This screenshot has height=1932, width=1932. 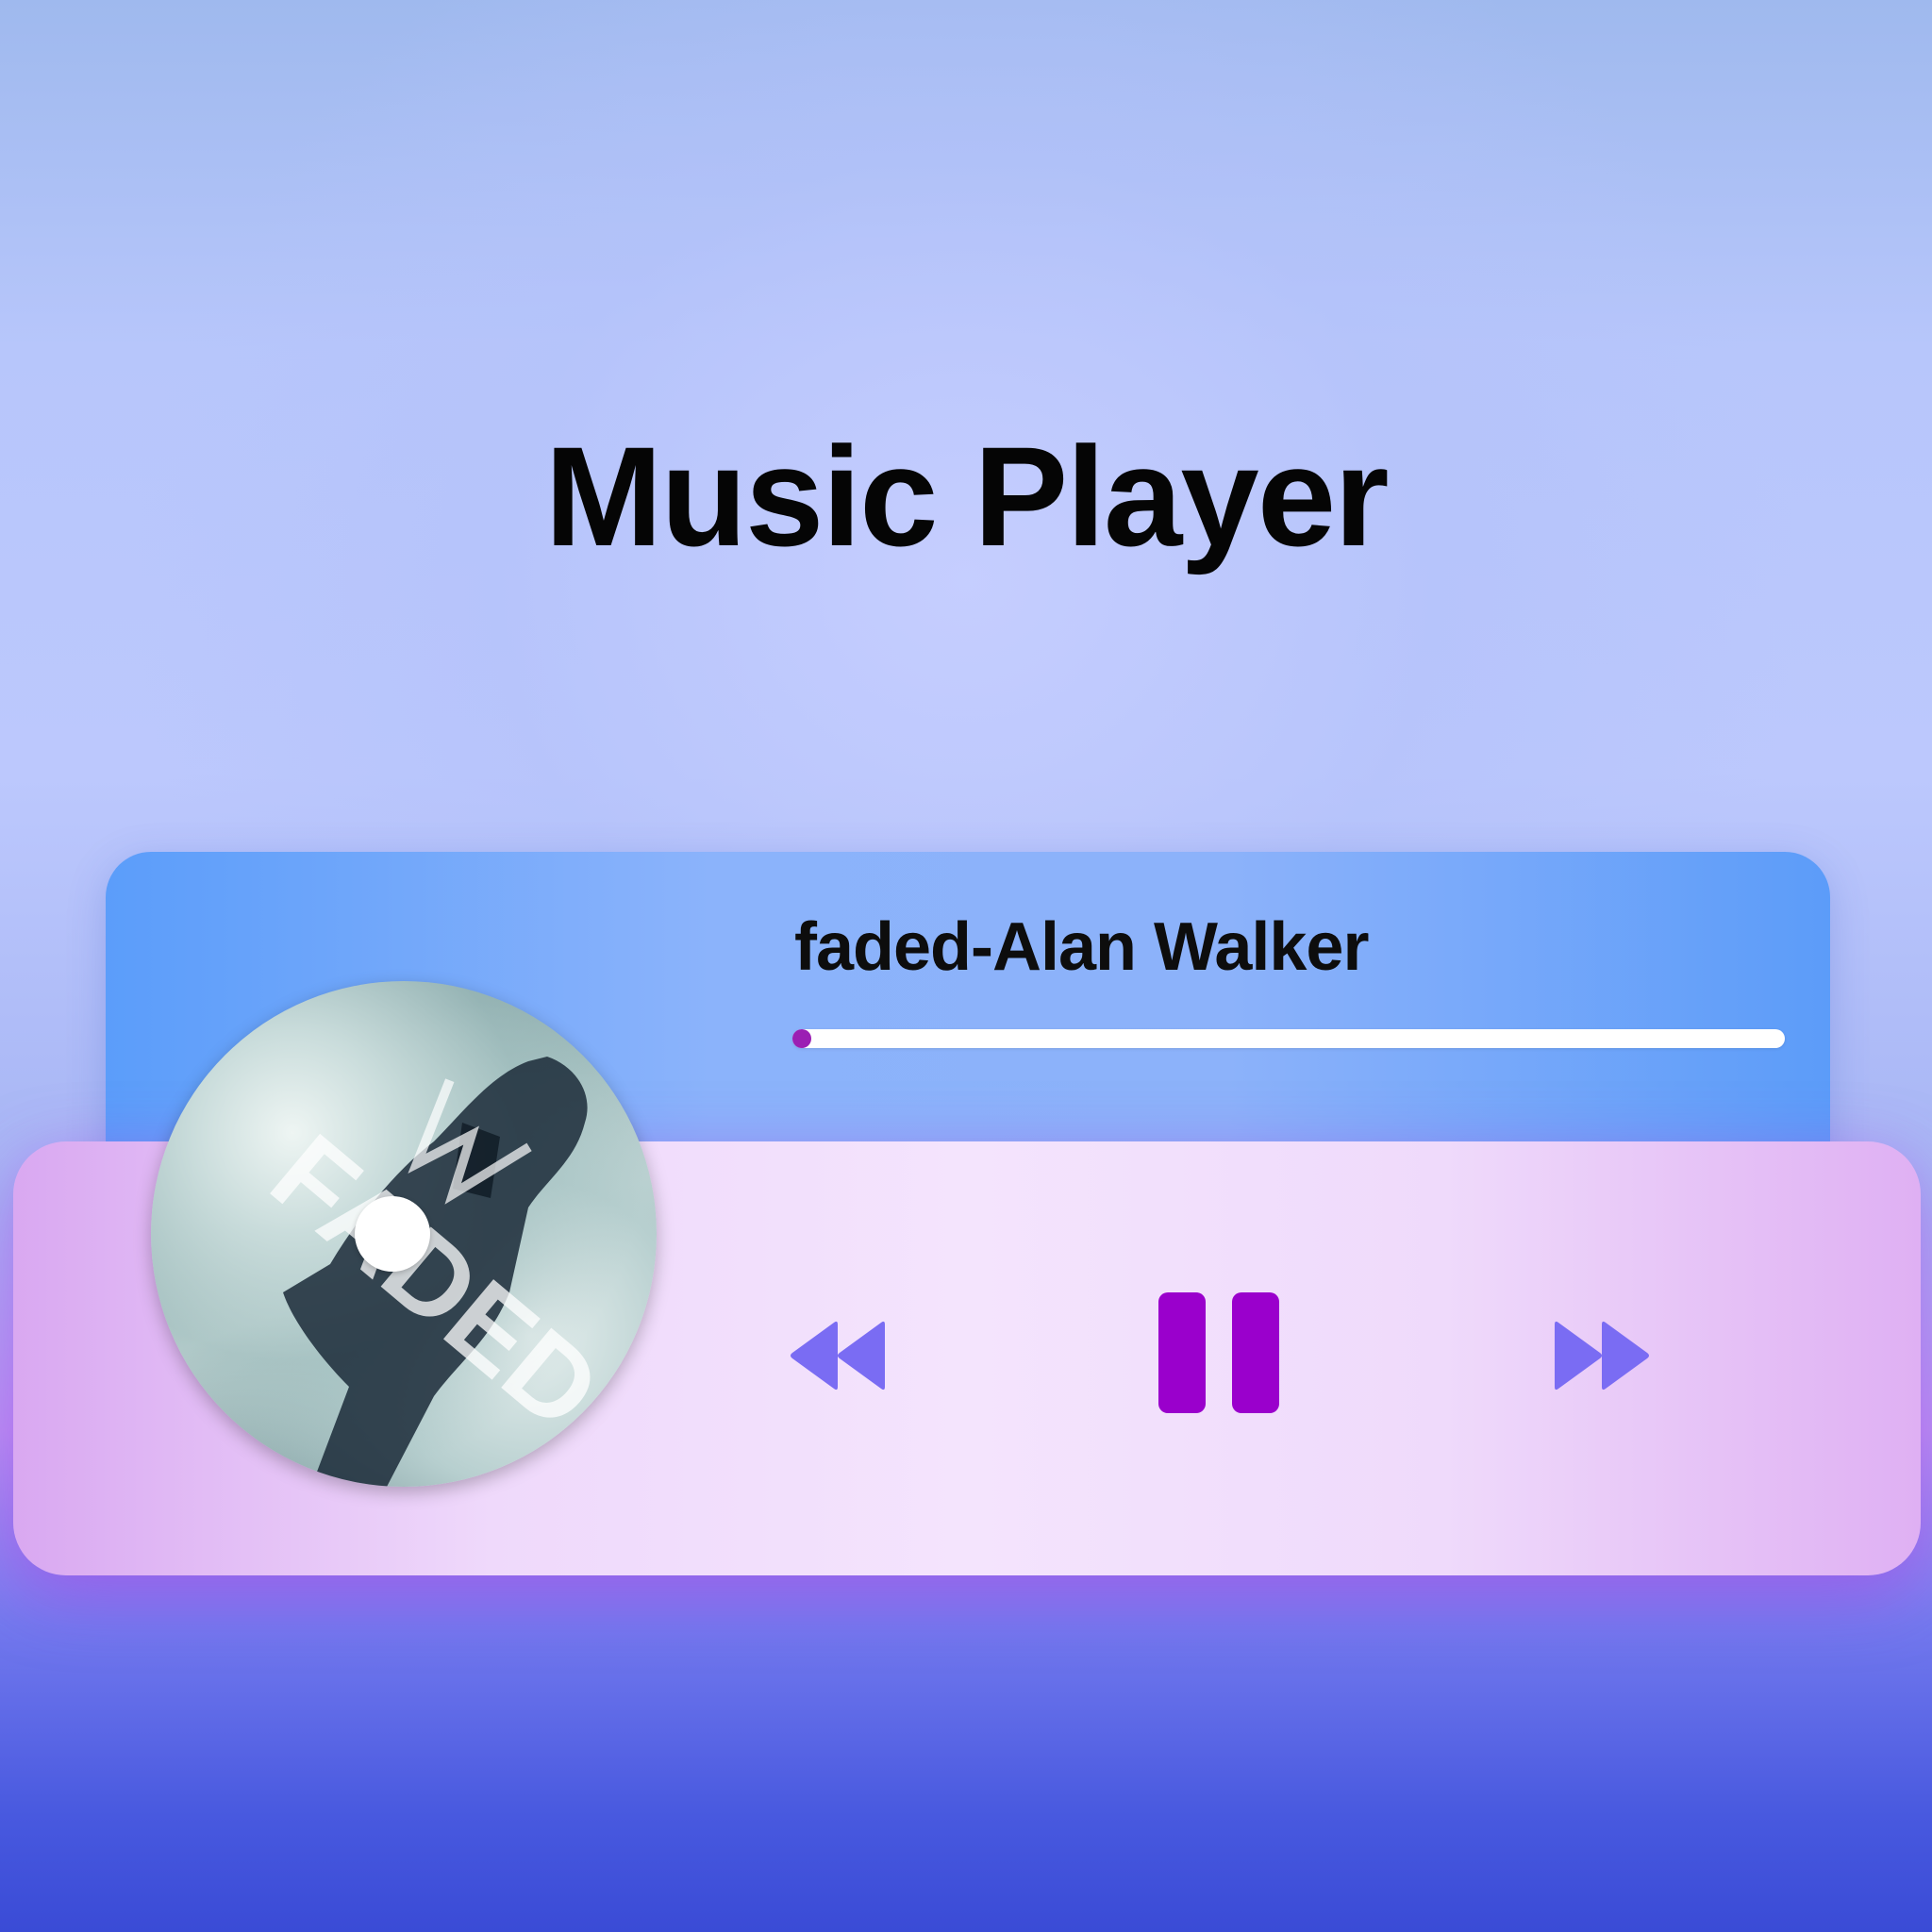 What do you see at coordinates (393, 1234) in the screenshot?
I see `disc-center-hole` at bounding box center [393, 1234].